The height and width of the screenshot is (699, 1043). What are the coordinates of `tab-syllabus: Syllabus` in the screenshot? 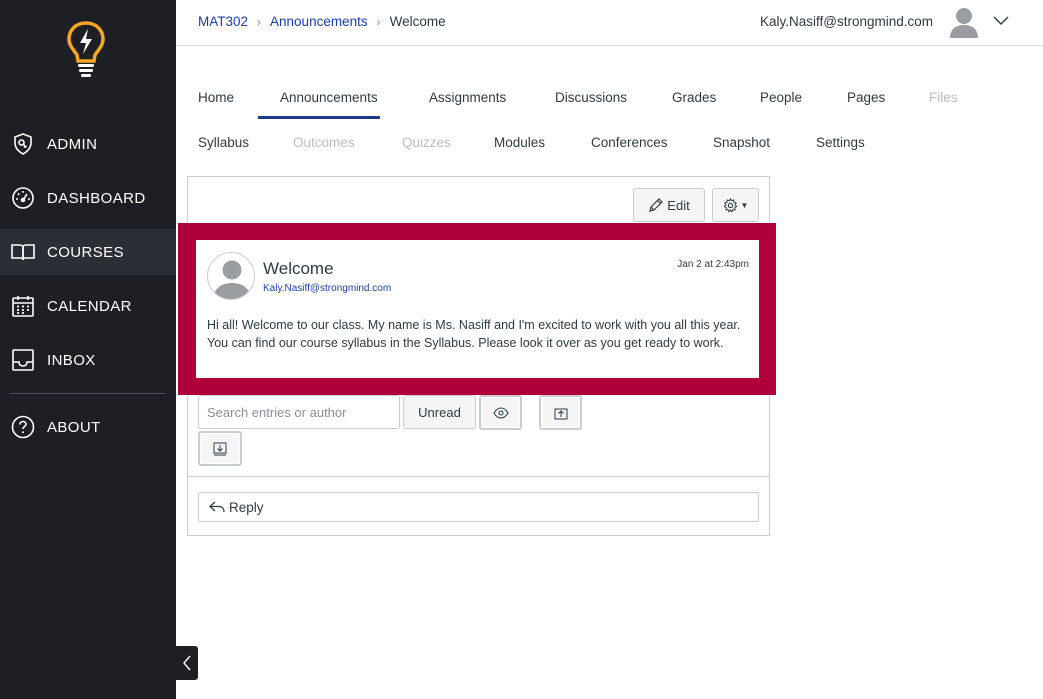 It's located at (223, 142).